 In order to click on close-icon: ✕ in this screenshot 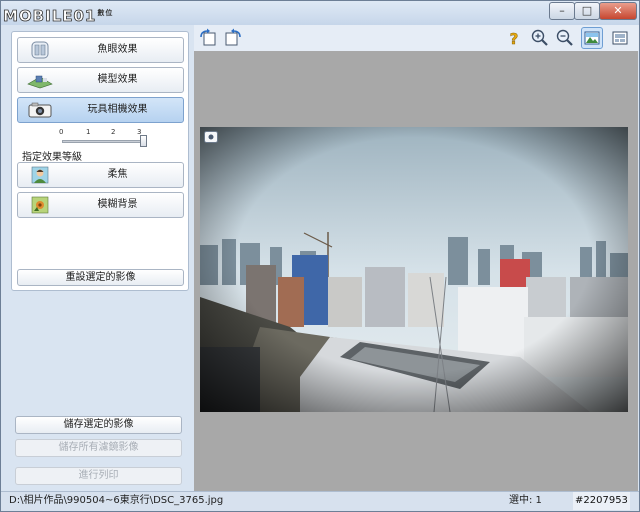, I will do `click(618, 10)`.